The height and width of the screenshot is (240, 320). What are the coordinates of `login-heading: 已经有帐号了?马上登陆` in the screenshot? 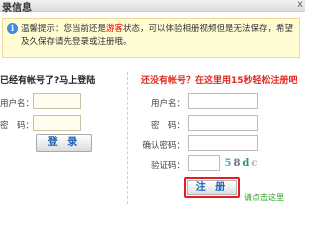 It's located at (48, 81).